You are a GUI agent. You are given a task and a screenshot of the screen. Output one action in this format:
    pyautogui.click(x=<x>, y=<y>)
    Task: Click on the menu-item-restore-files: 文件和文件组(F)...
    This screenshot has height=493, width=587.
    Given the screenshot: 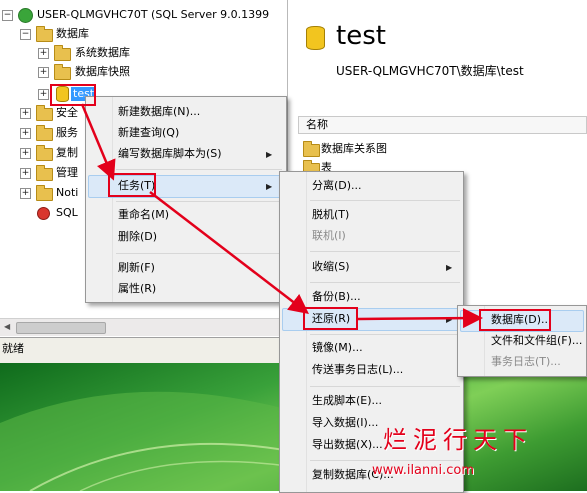 What is the action you would take?
    pyautogui.click(x=536, y=341)
    